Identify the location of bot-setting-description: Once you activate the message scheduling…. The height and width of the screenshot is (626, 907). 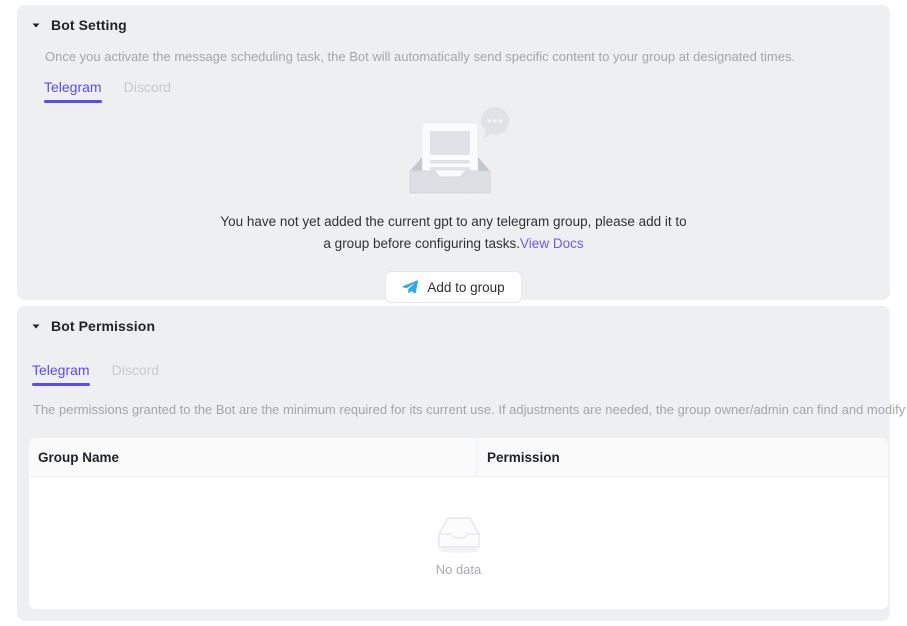
(420, 56).